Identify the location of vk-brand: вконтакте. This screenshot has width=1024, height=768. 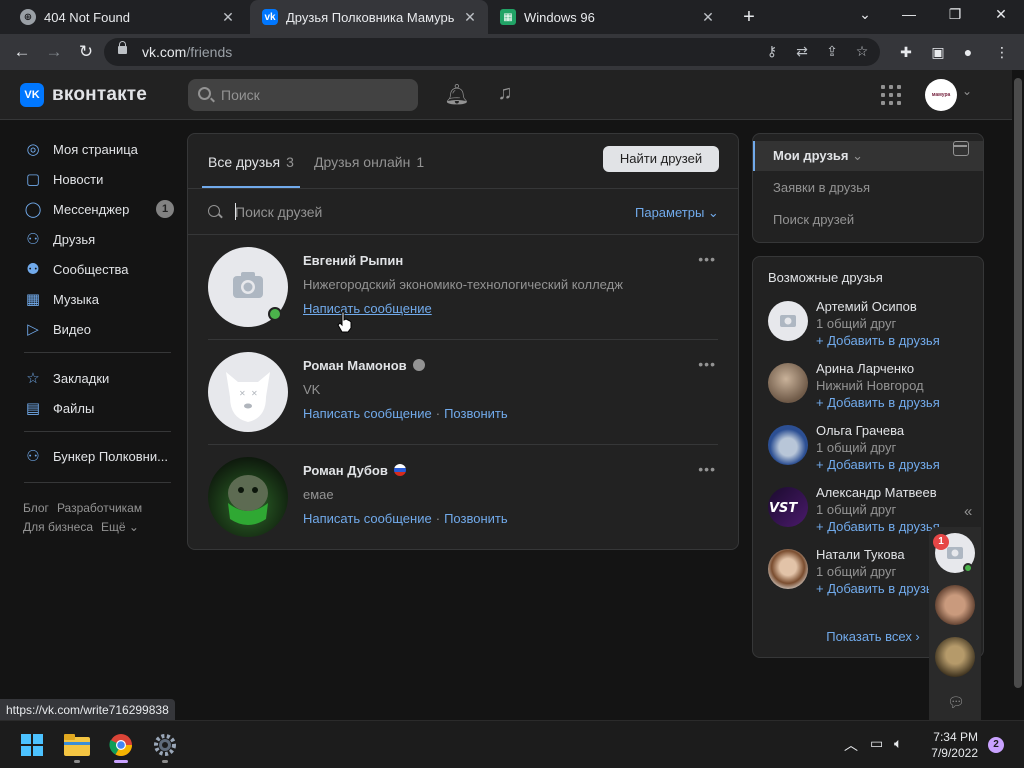
(99, 95).